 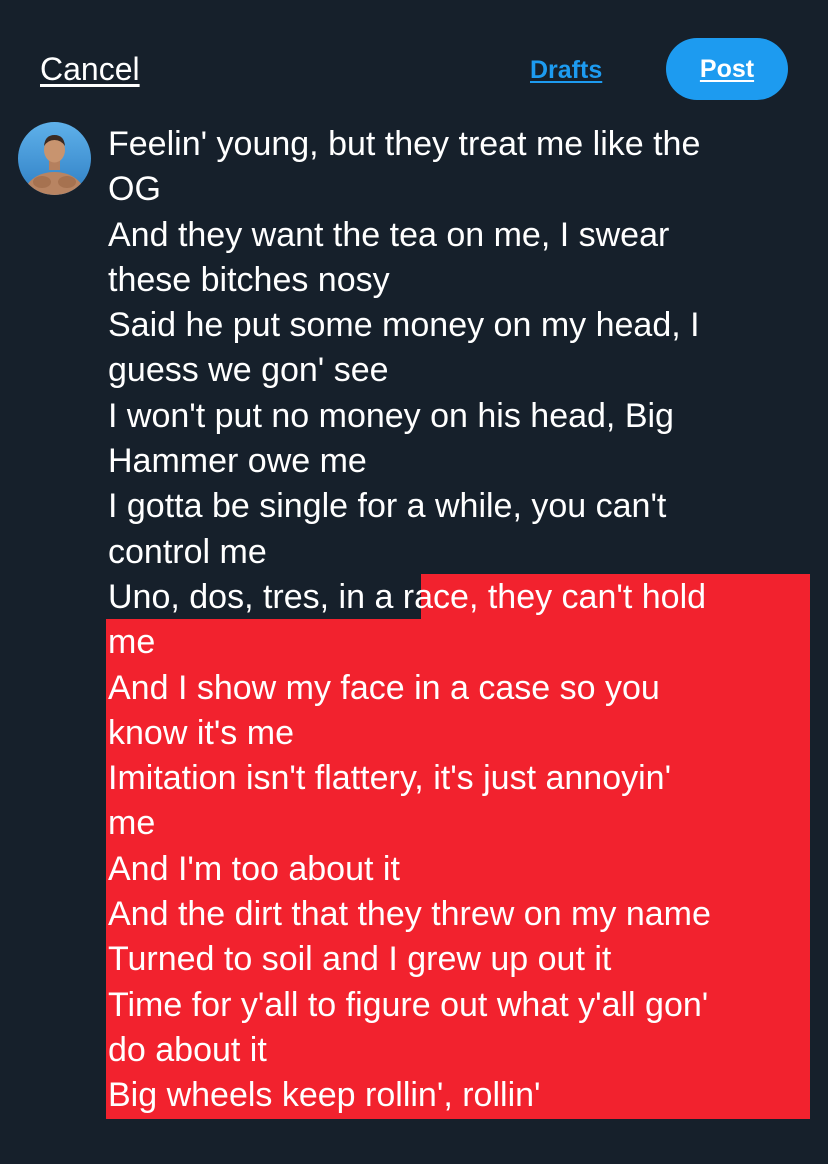 I want to click on text-line: control me, so click(x=187, y=551).